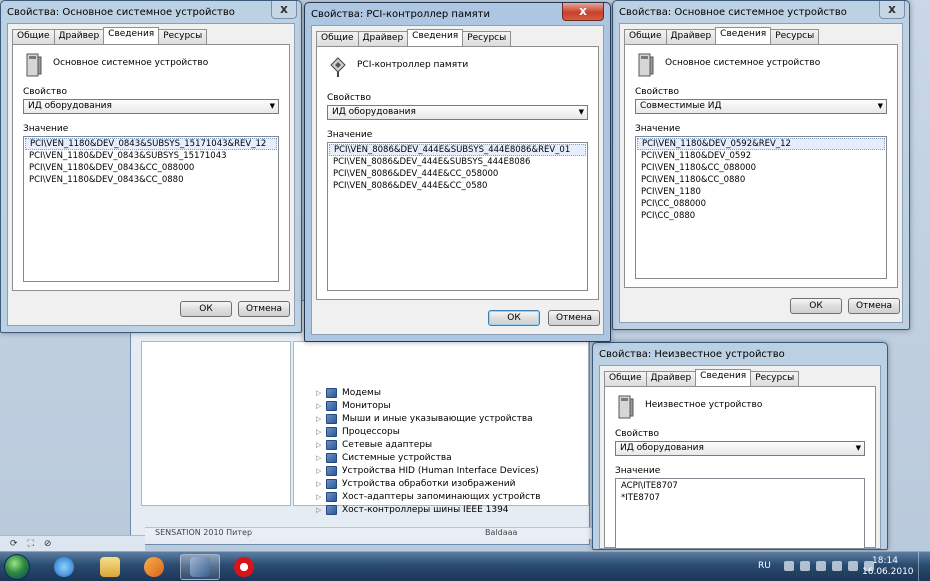  Describe the element at coordinates (888, 567) in the screenshot. I see `clock: 18:14 16.06.2010` at that location.